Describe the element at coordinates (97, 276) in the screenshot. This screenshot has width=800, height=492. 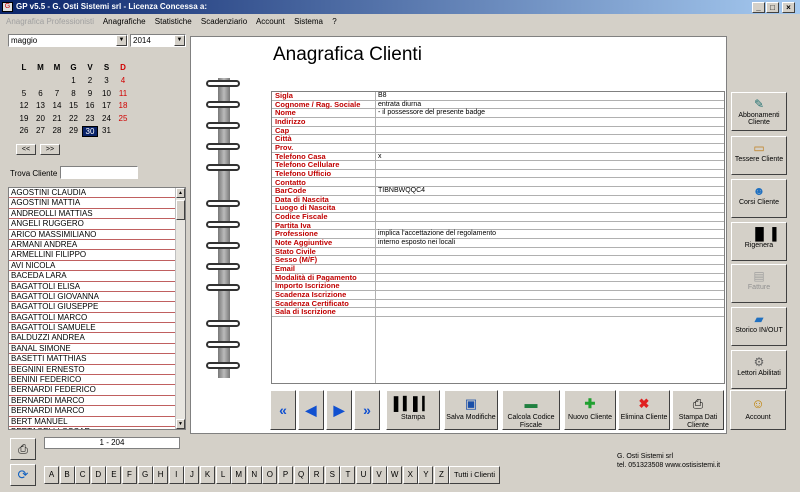
I see `client-list-item: BACEDA LARA` at that location.